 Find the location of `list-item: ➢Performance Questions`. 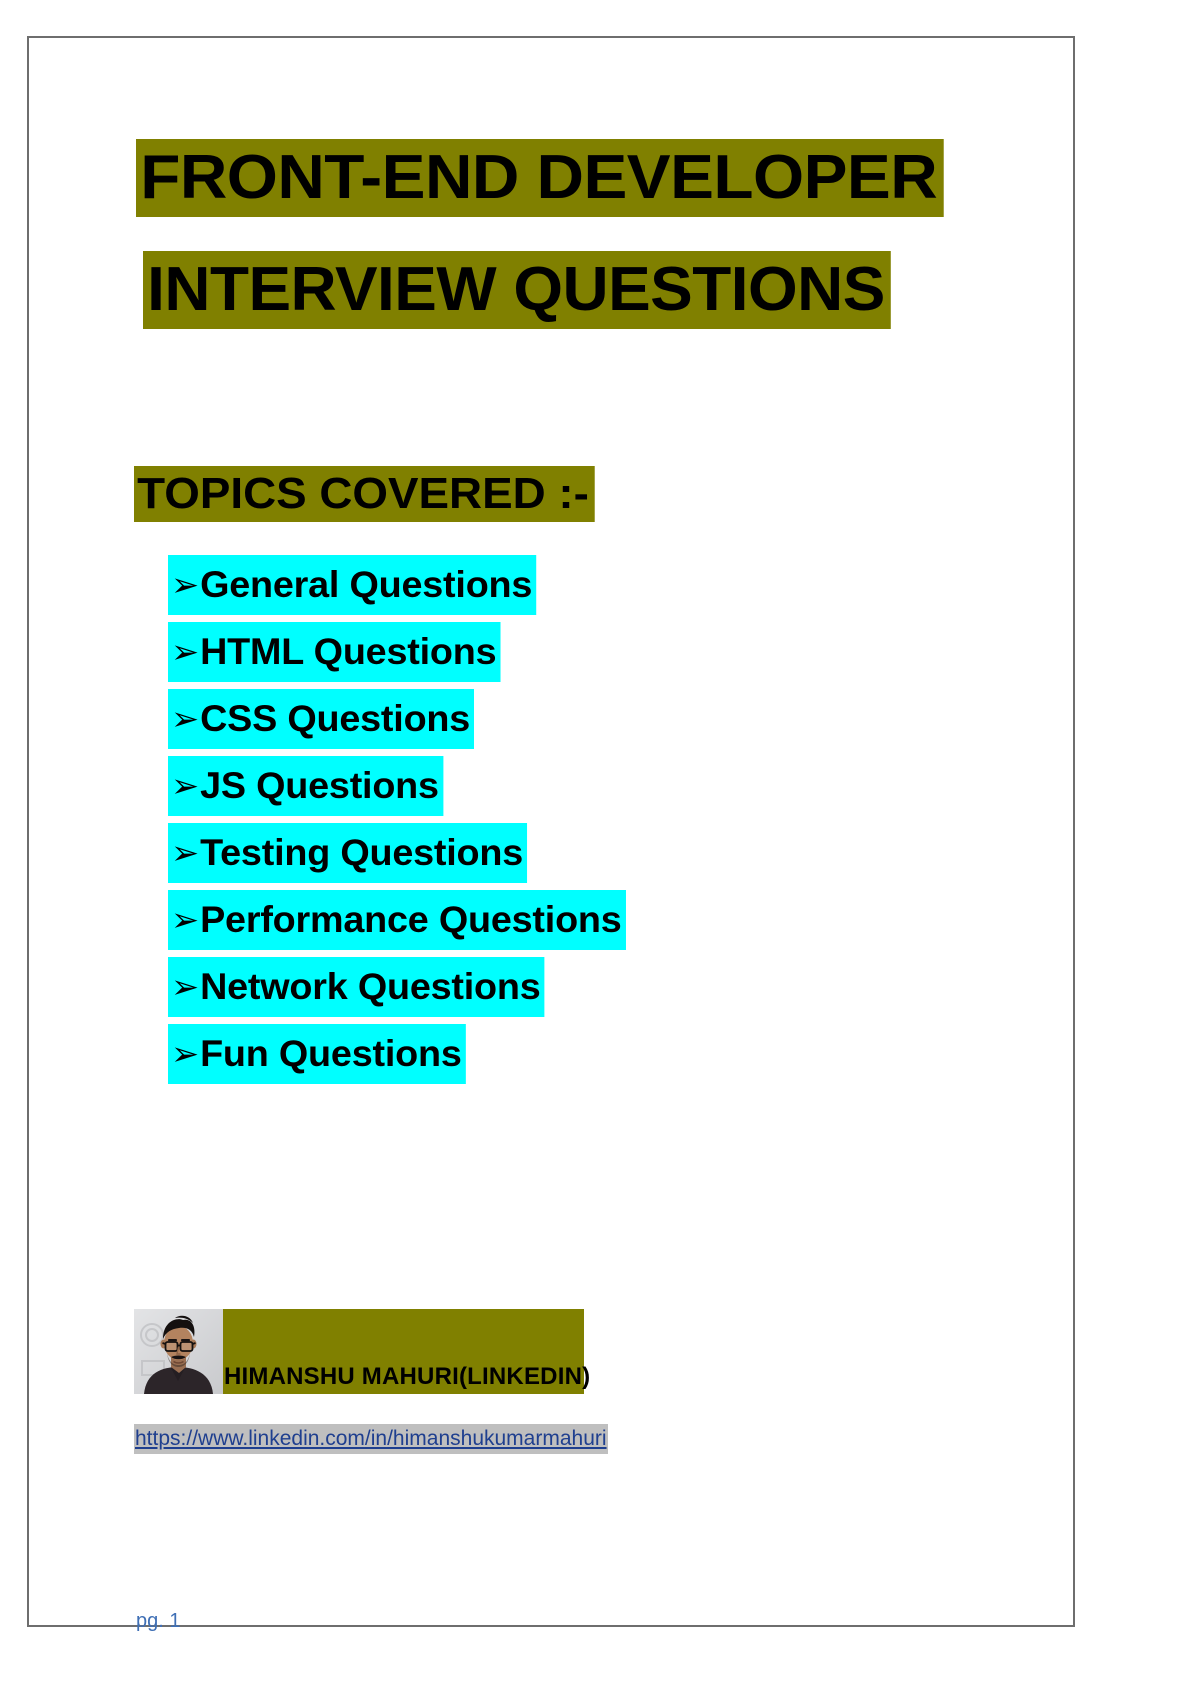

list-item: ➢Performance Questions is located at coordinates (397, 920).